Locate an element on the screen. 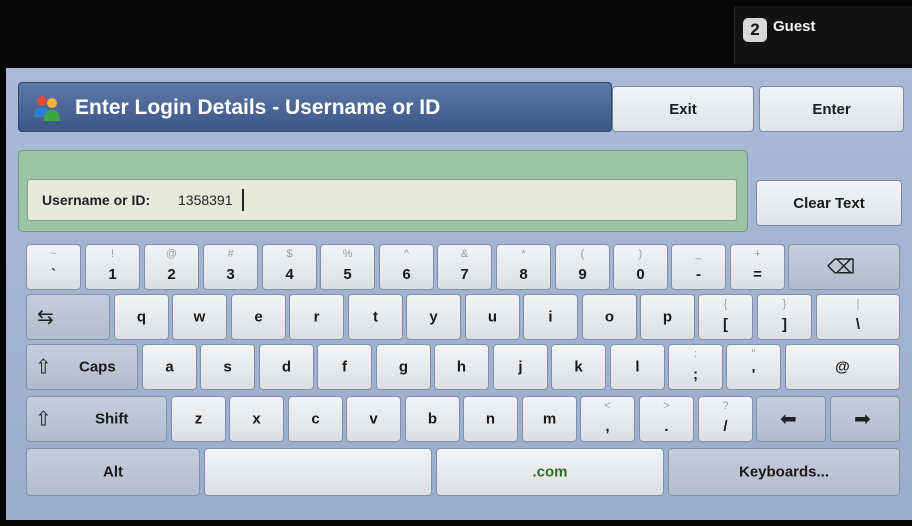  key-t: t is located at coordinates (375, 317).